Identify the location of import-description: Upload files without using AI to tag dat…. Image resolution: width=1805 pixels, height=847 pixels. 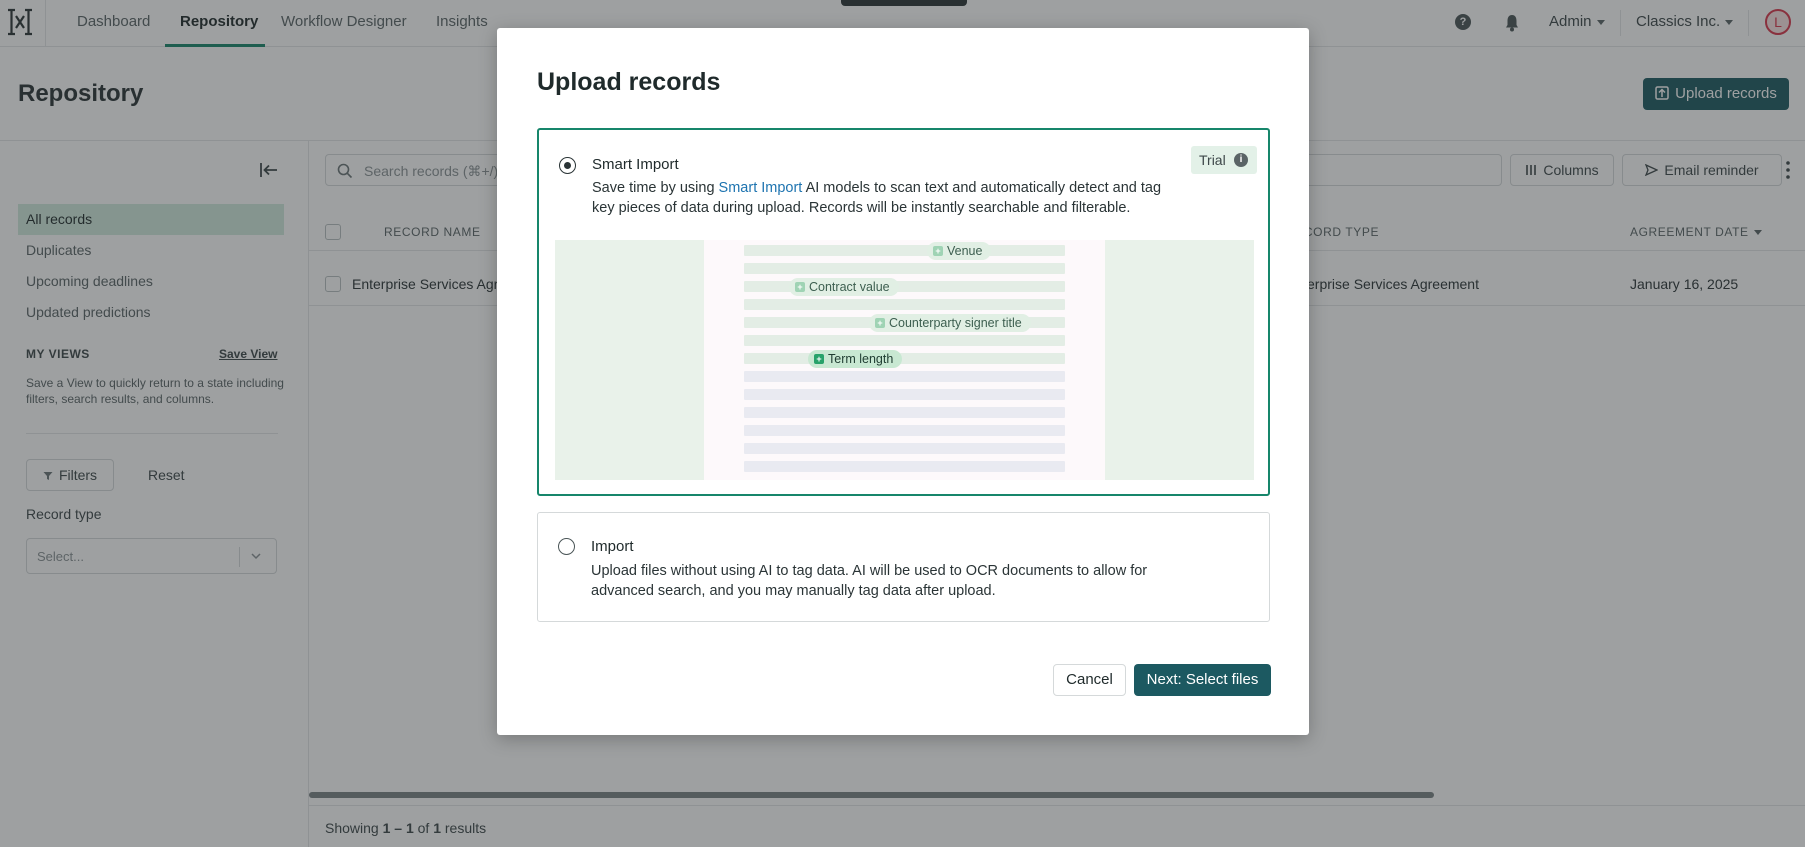
(869, 581).